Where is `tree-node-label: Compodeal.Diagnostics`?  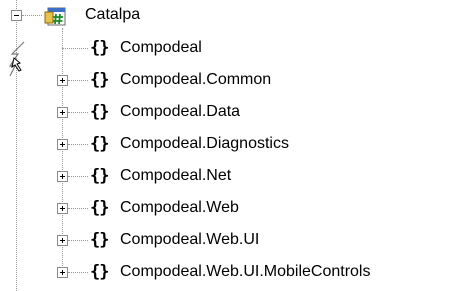 tree-node-label: Compodeal.Diagnostics is located at coordinates (204, 143).